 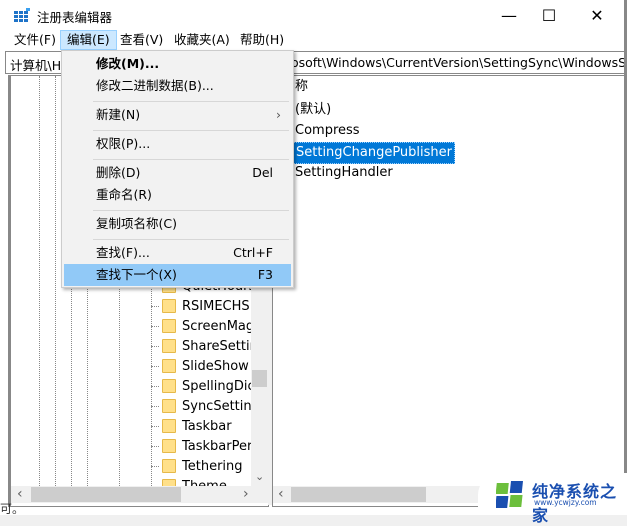 I want to click on maximize-button: ☐, so click(x=549, y=15).